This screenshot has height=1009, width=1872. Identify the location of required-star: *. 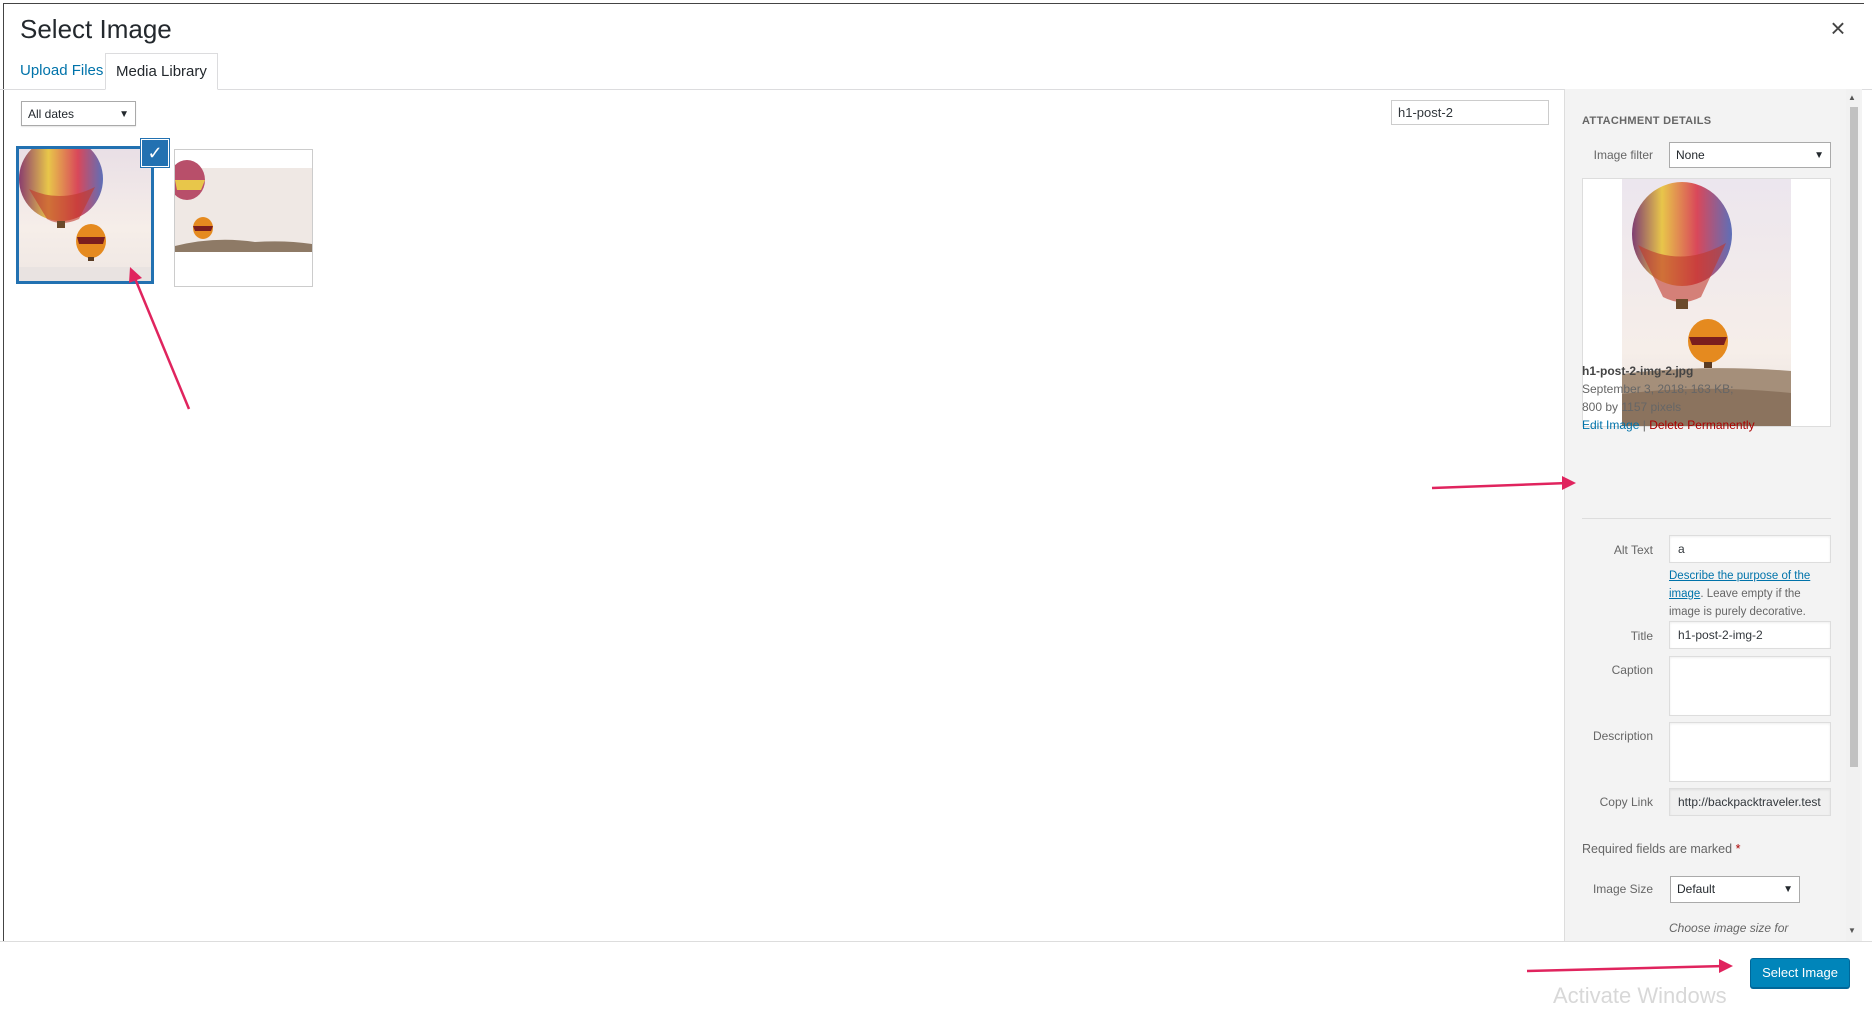
(1738, 849).